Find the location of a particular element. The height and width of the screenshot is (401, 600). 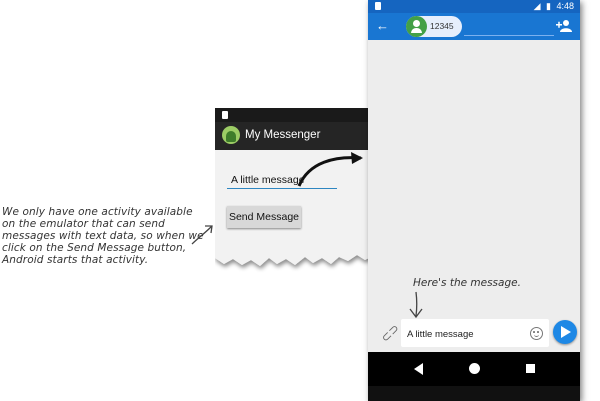

app-title: My Messenger is located at coordinates (283, 135).